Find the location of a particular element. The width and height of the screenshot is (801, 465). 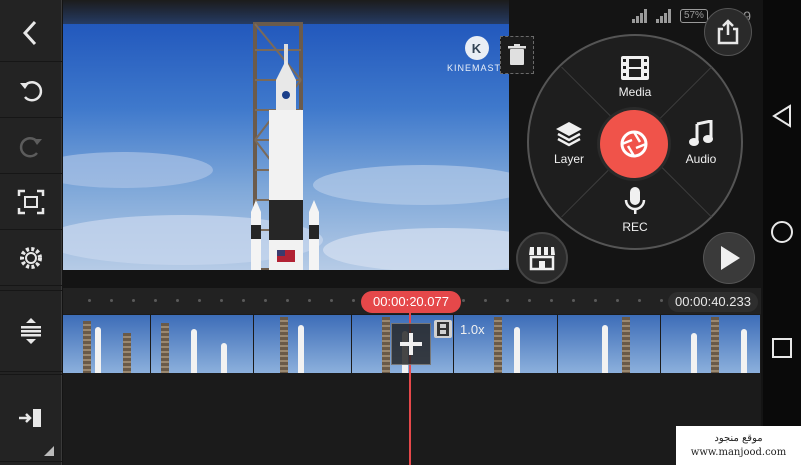

camera-shutter-icon is located at coordinates (634, 144).